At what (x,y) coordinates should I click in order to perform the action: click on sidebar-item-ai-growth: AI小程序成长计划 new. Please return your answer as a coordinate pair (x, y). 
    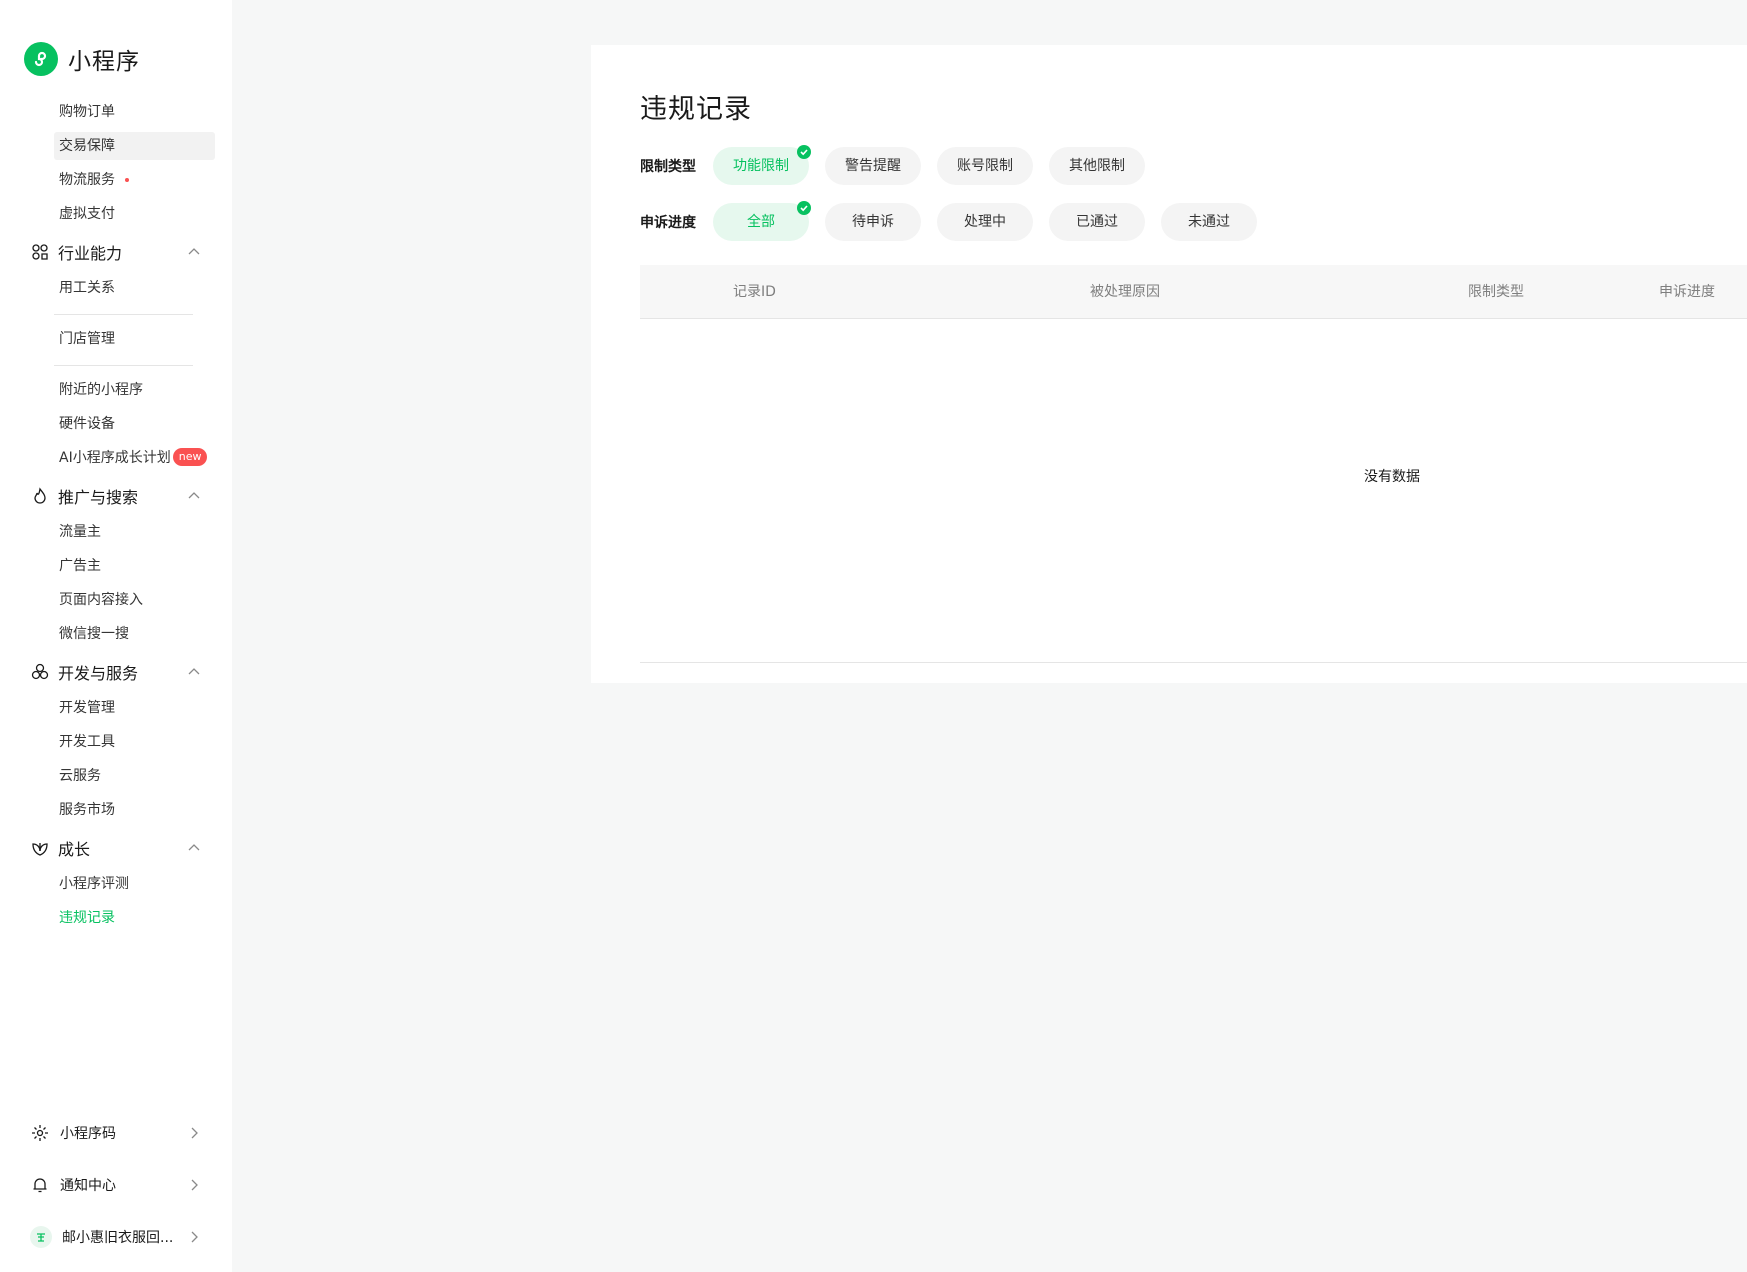
    Looking at the image, I should click on (134, 458).